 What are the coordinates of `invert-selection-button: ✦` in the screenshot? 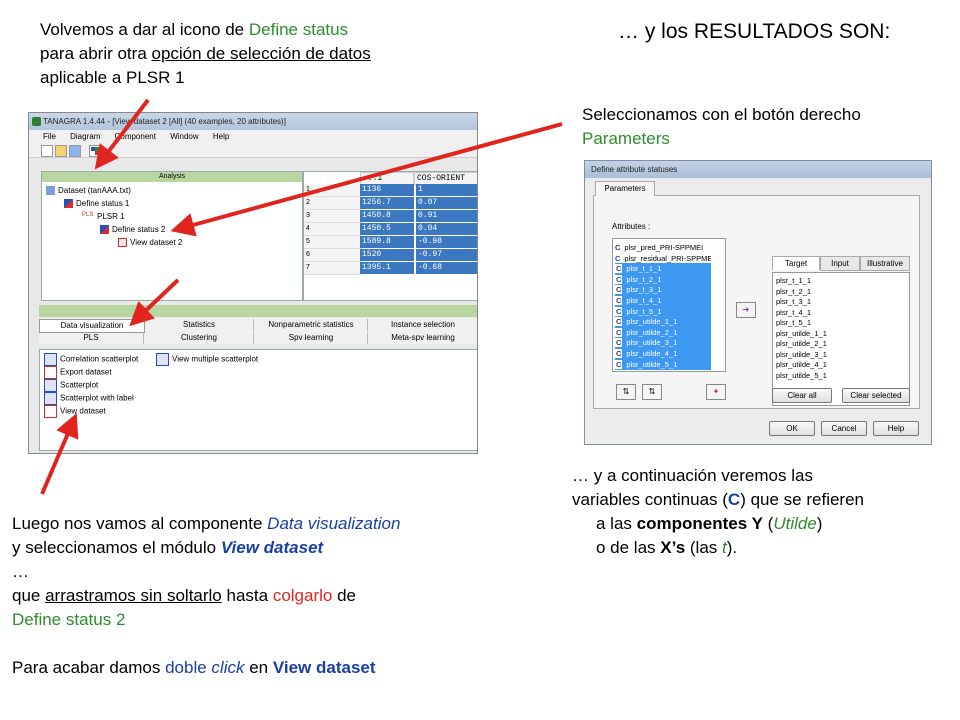 It's located at (716, 392).